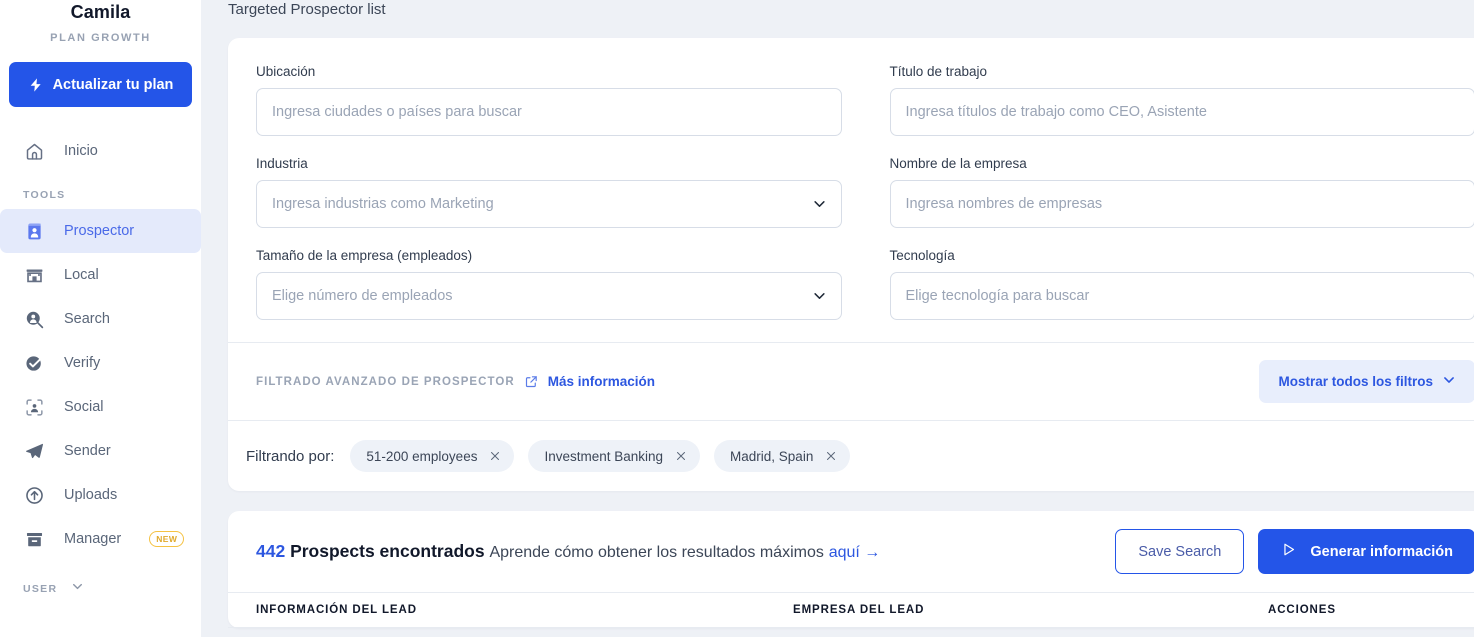  I want to click on status-badge-new: NEW, so click(167, 539).